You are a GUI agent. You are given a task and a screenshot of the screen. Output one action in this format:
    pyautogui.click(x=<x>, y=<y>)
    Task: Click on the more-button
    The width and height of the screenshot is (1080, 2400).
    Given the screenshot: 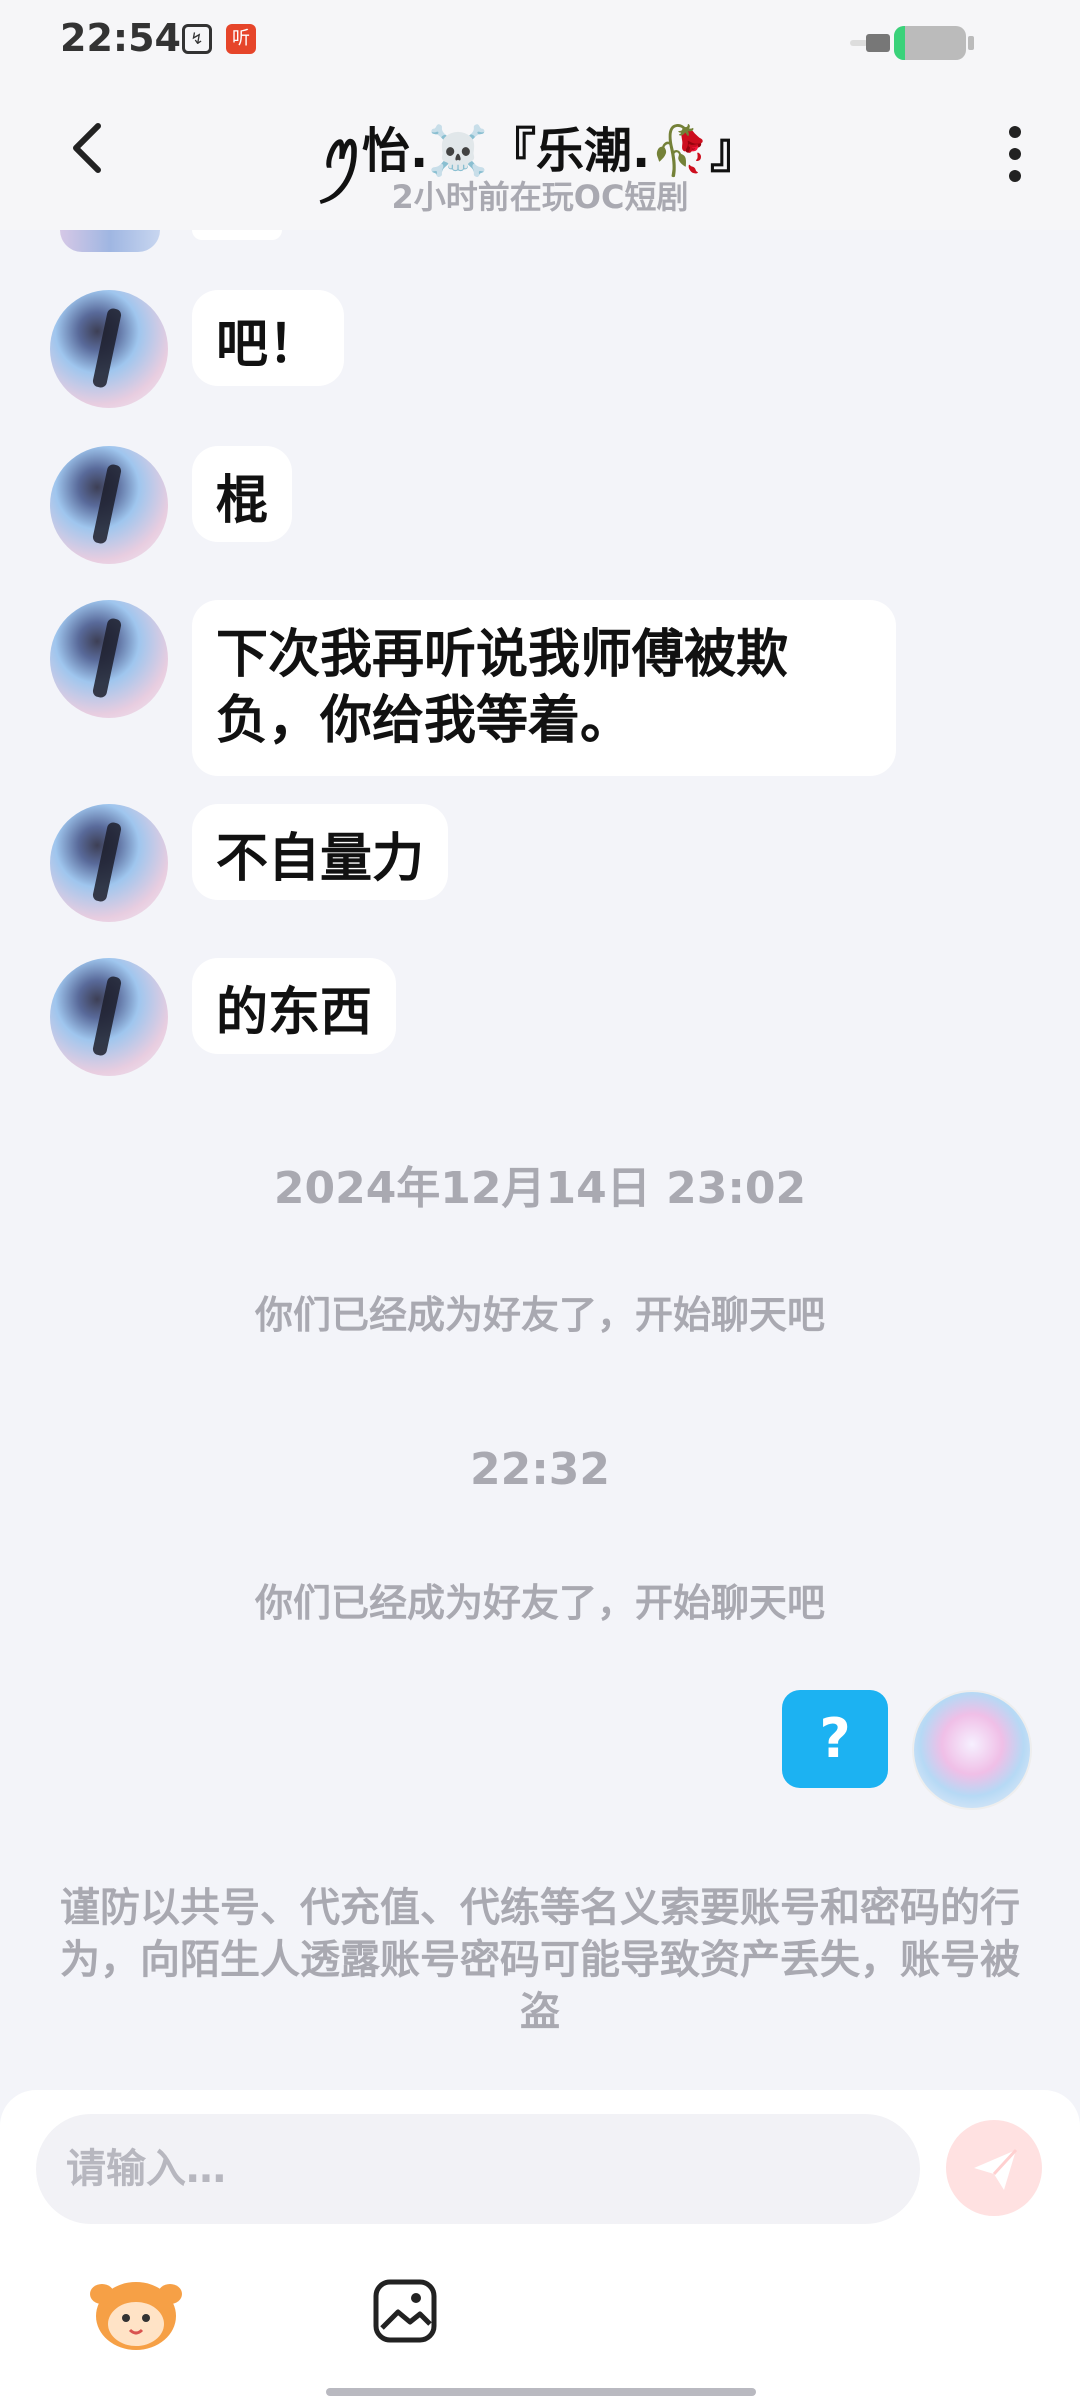 What is the action you would take?
    pyautogui.click(x=1015, y=156)
    